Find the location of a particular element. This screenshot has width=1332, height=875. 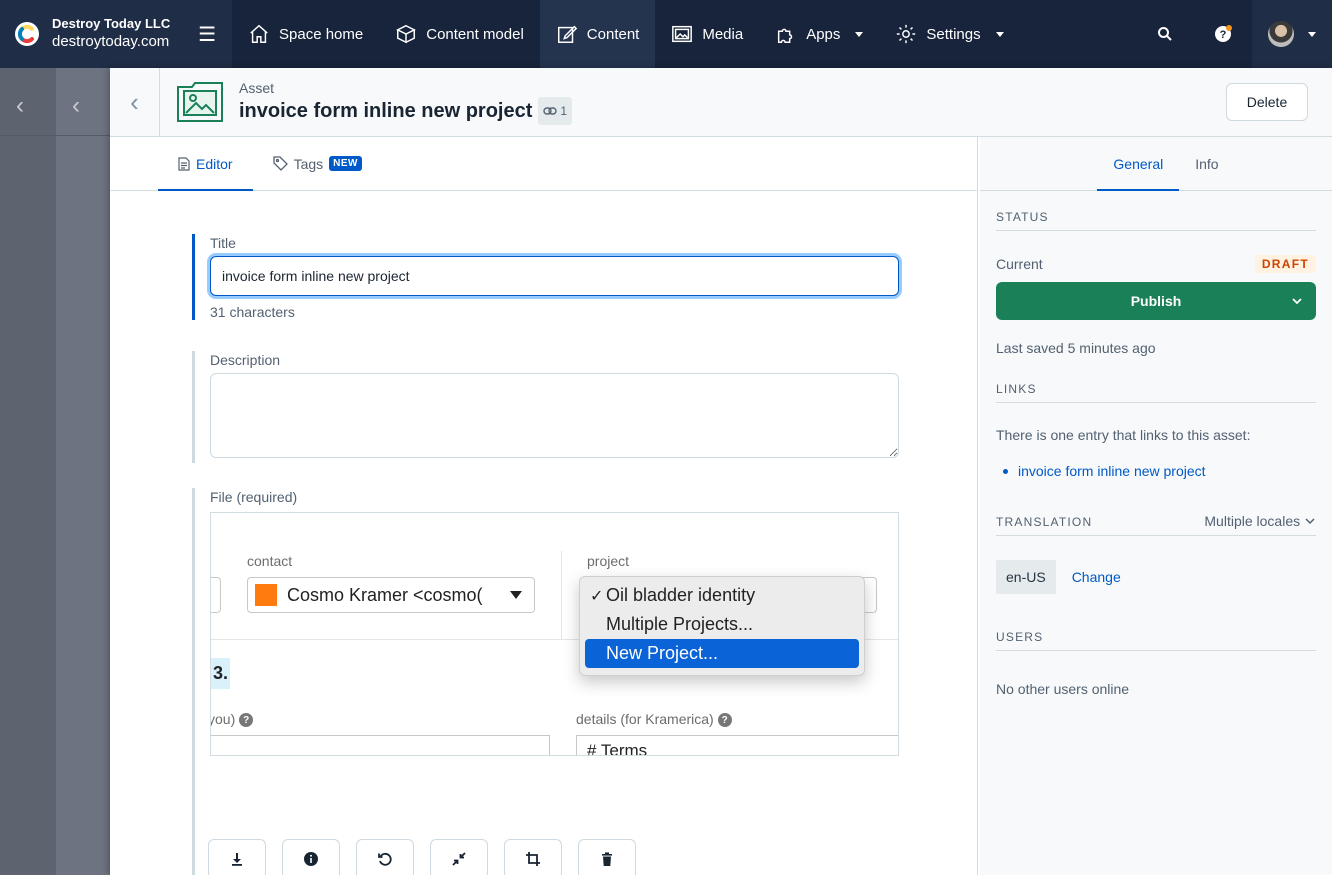

contentful-logo-icon is located at coordinates (27, 34).